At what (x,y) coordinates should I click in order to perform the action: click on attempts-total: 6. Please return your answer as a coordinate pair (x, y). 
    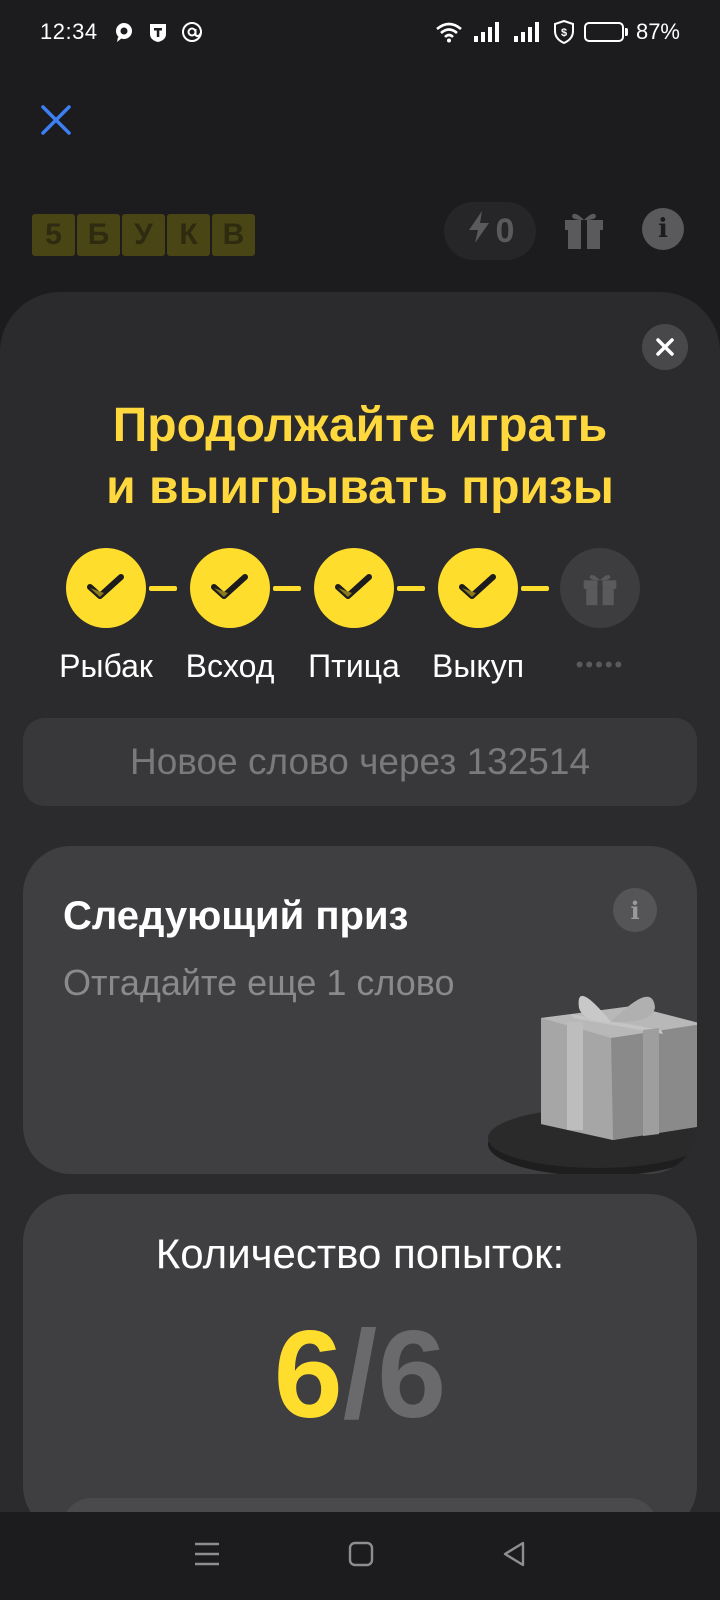
    Looking at the image, I should click on (412, 1375).